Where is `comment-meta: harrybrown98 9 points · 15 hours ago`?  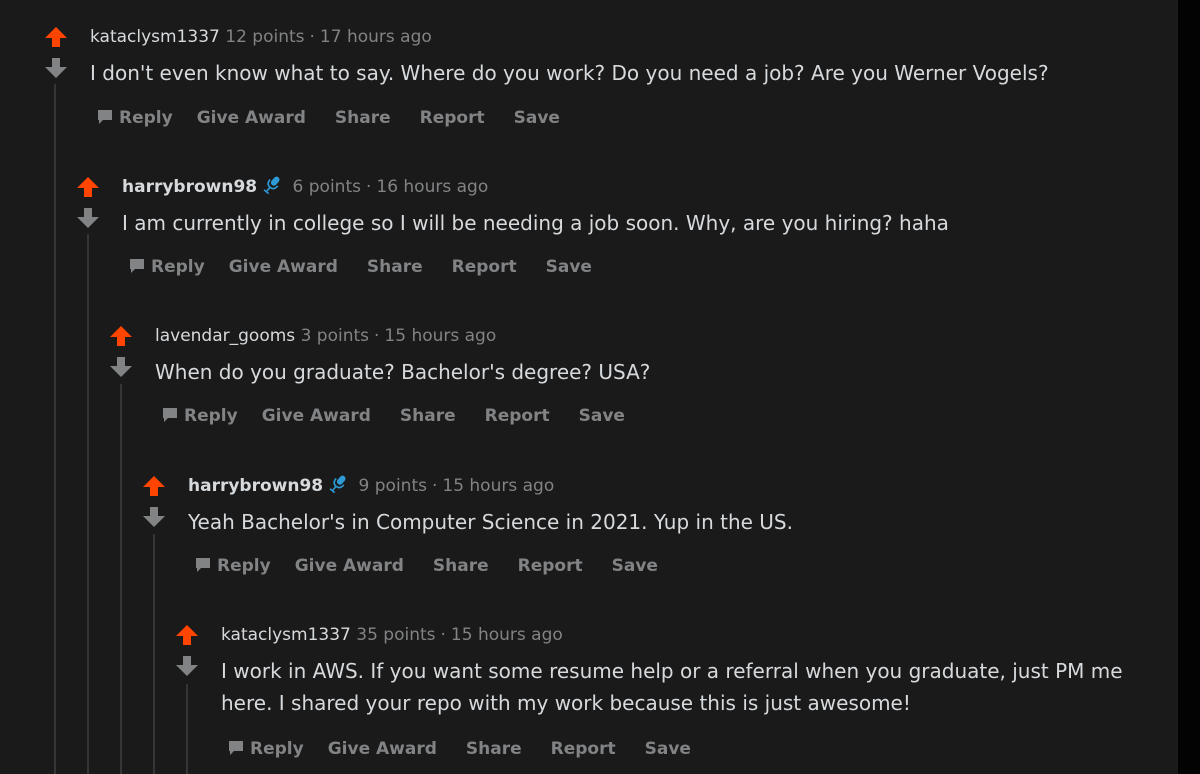
comment-meta: harrybrown98 9 points · 15 hours ago is located at coordinates (371, 486).